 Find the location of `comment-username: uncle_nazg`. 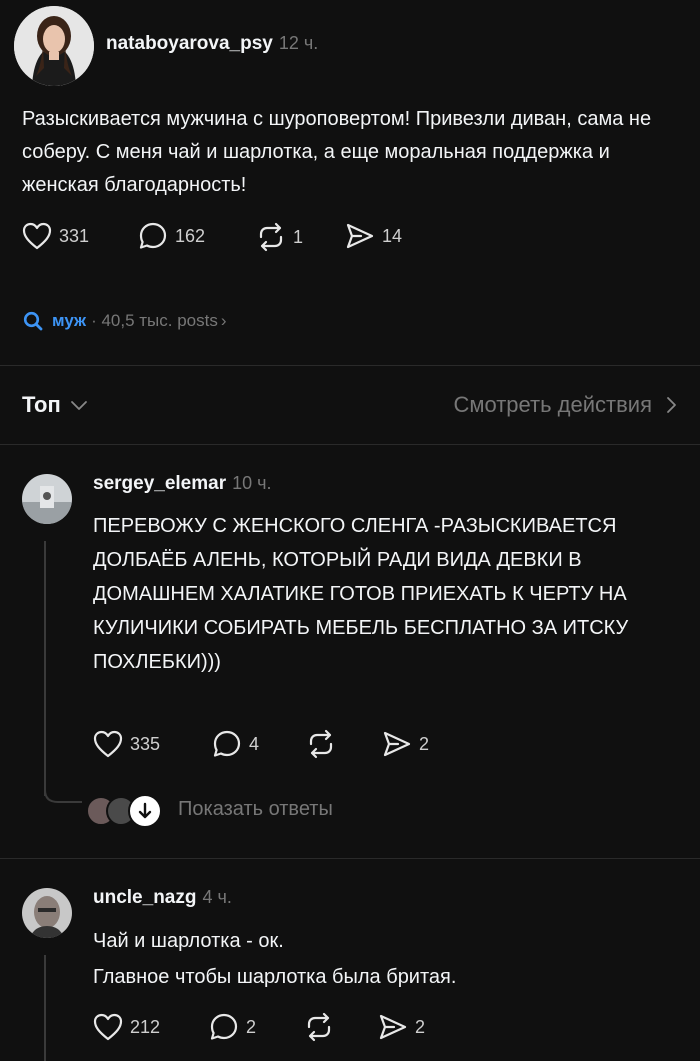

comment-username: uncle_nazg is located at coordinates (144, 897).